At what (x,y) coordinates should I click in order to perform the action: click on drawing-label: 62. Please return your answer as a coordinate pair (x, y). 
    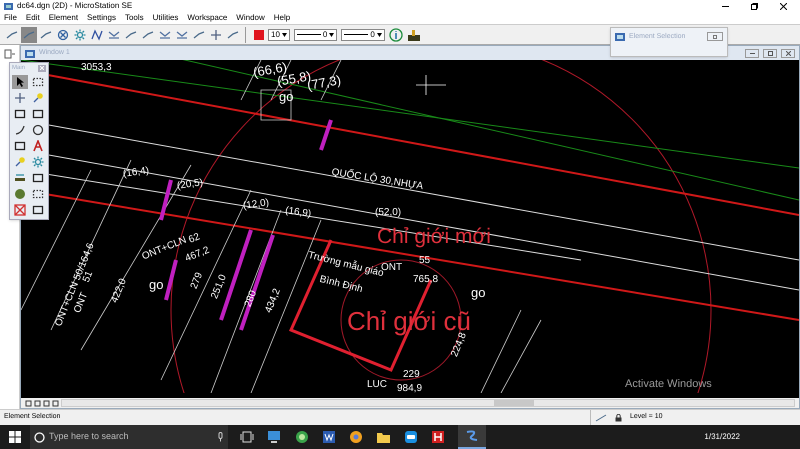
    Looking at the image, I should click on (195, 239).